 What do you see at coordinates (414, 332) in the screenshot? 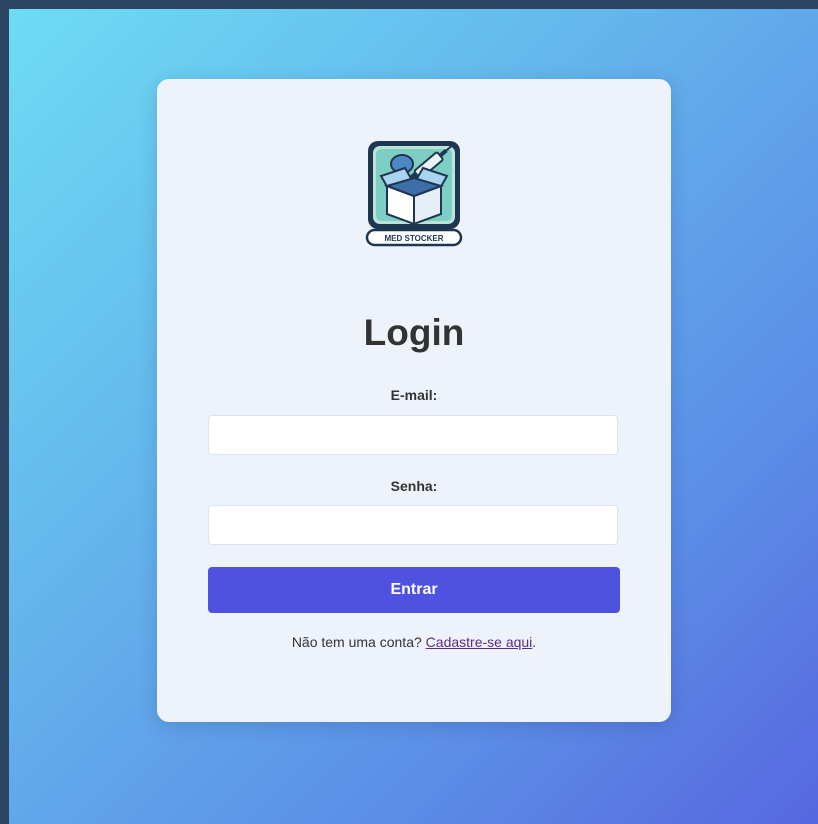
I see `page-title: Login` at bounding box center [414, 332].